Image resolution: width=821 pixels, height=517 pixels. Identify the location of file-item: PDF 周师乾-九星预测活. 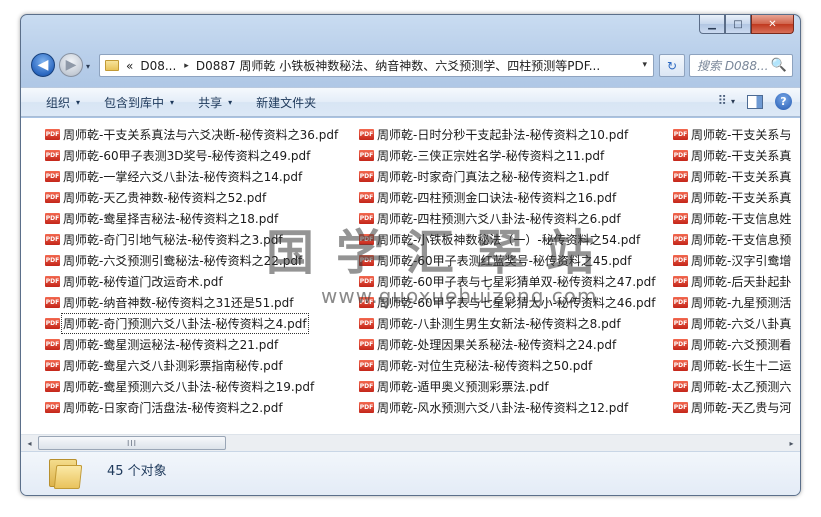
(732, 302).